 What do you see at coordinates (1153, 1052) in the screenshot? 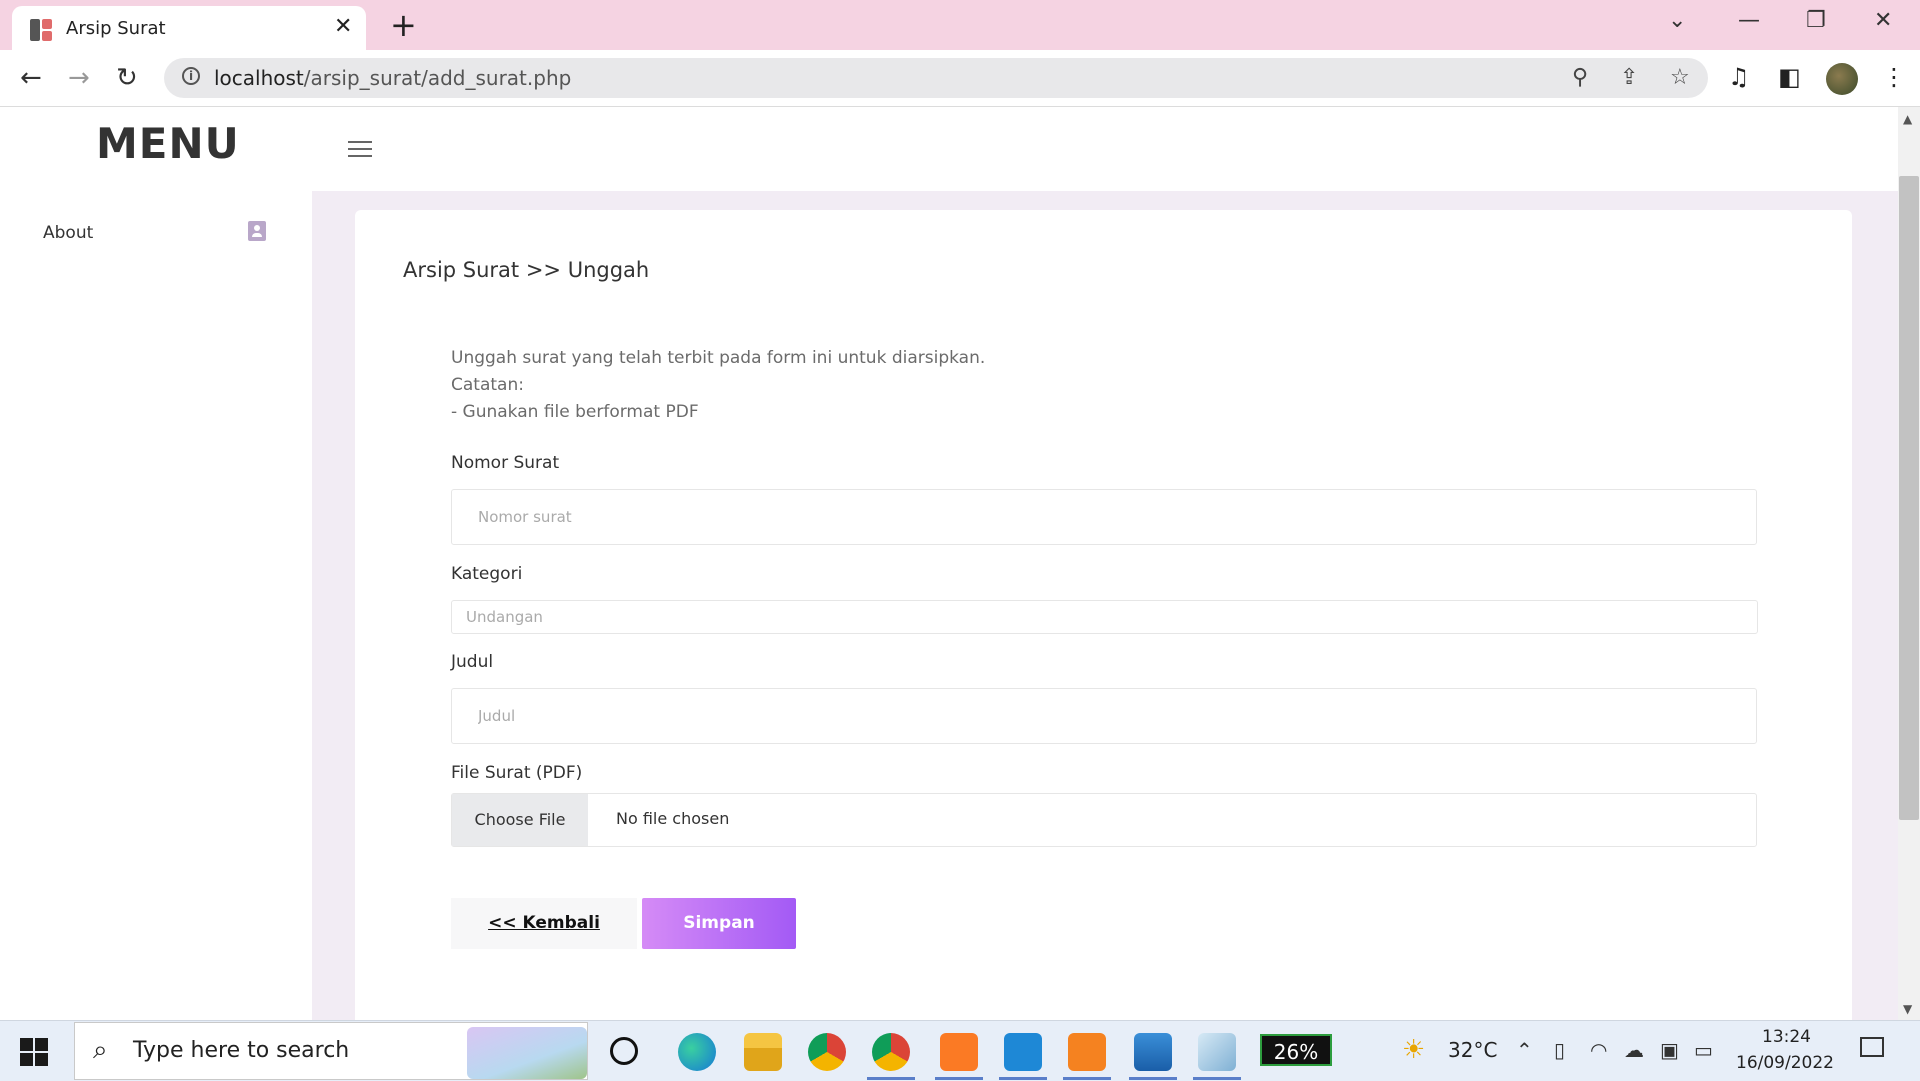
I see `photos-icon` at bounding box center [1153, 1052].